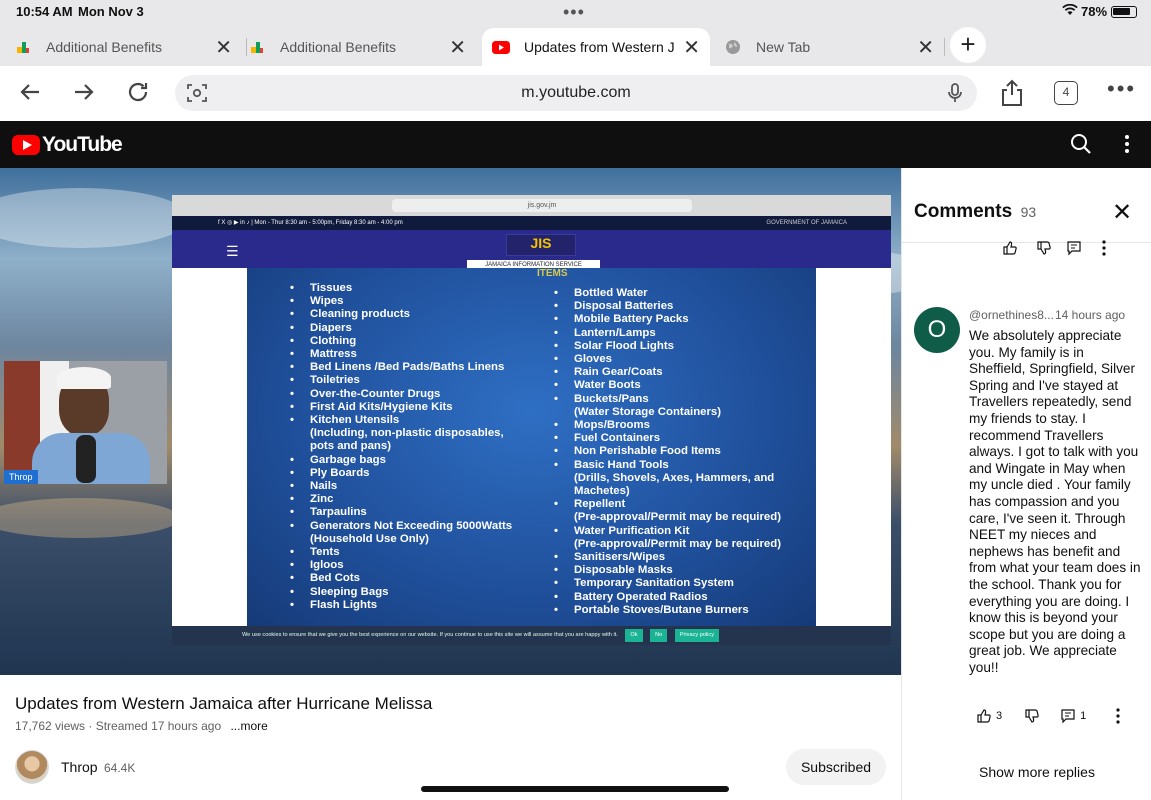 Image resolution: width=1151 pixels, height=800 pixels. What do you see at coordinates (1083, 716) in the screenshot?
I see `reply-count: 1` at bounding box center [1083, 716].